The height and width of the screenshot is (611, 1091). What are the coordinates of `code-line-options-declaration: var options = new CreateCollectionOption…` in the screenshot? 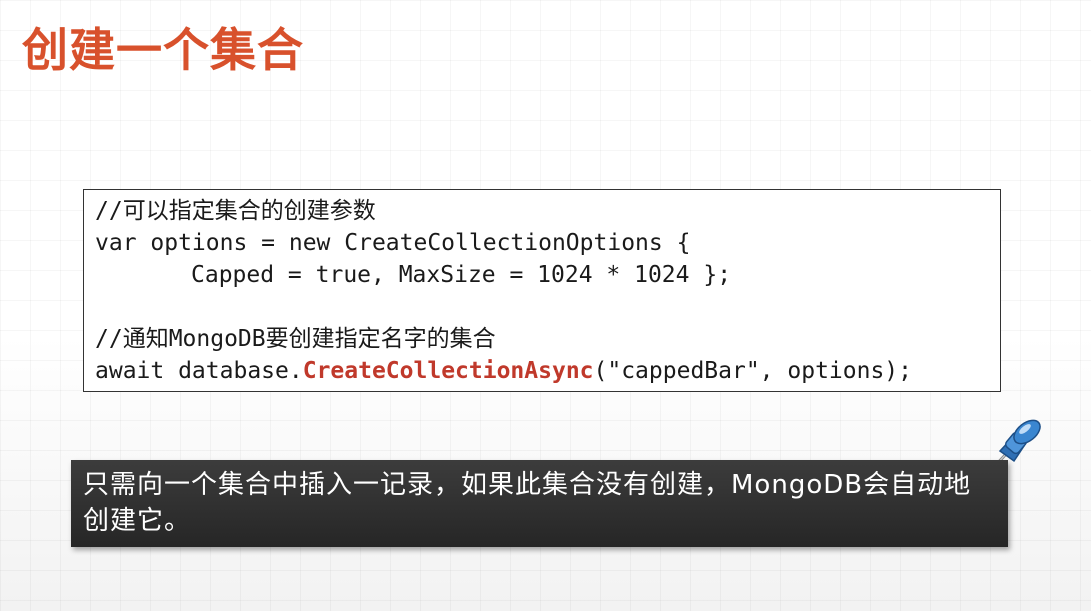 It's located at (393, 243).